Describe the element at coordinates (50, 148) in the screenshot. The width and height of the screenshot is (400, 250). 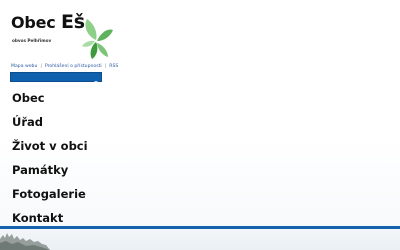
I see `menu-item-zivot-v-obci: Život v obci` at that location.